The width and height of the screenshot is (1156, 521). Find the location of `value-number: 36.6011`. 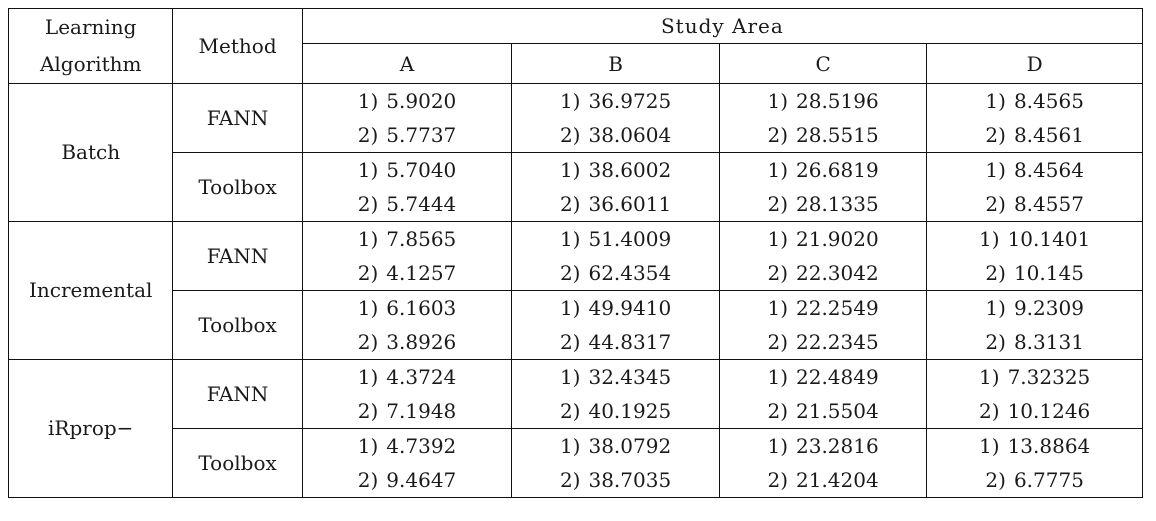

value-number: 36.6011 is located at coordinates (630, 204).